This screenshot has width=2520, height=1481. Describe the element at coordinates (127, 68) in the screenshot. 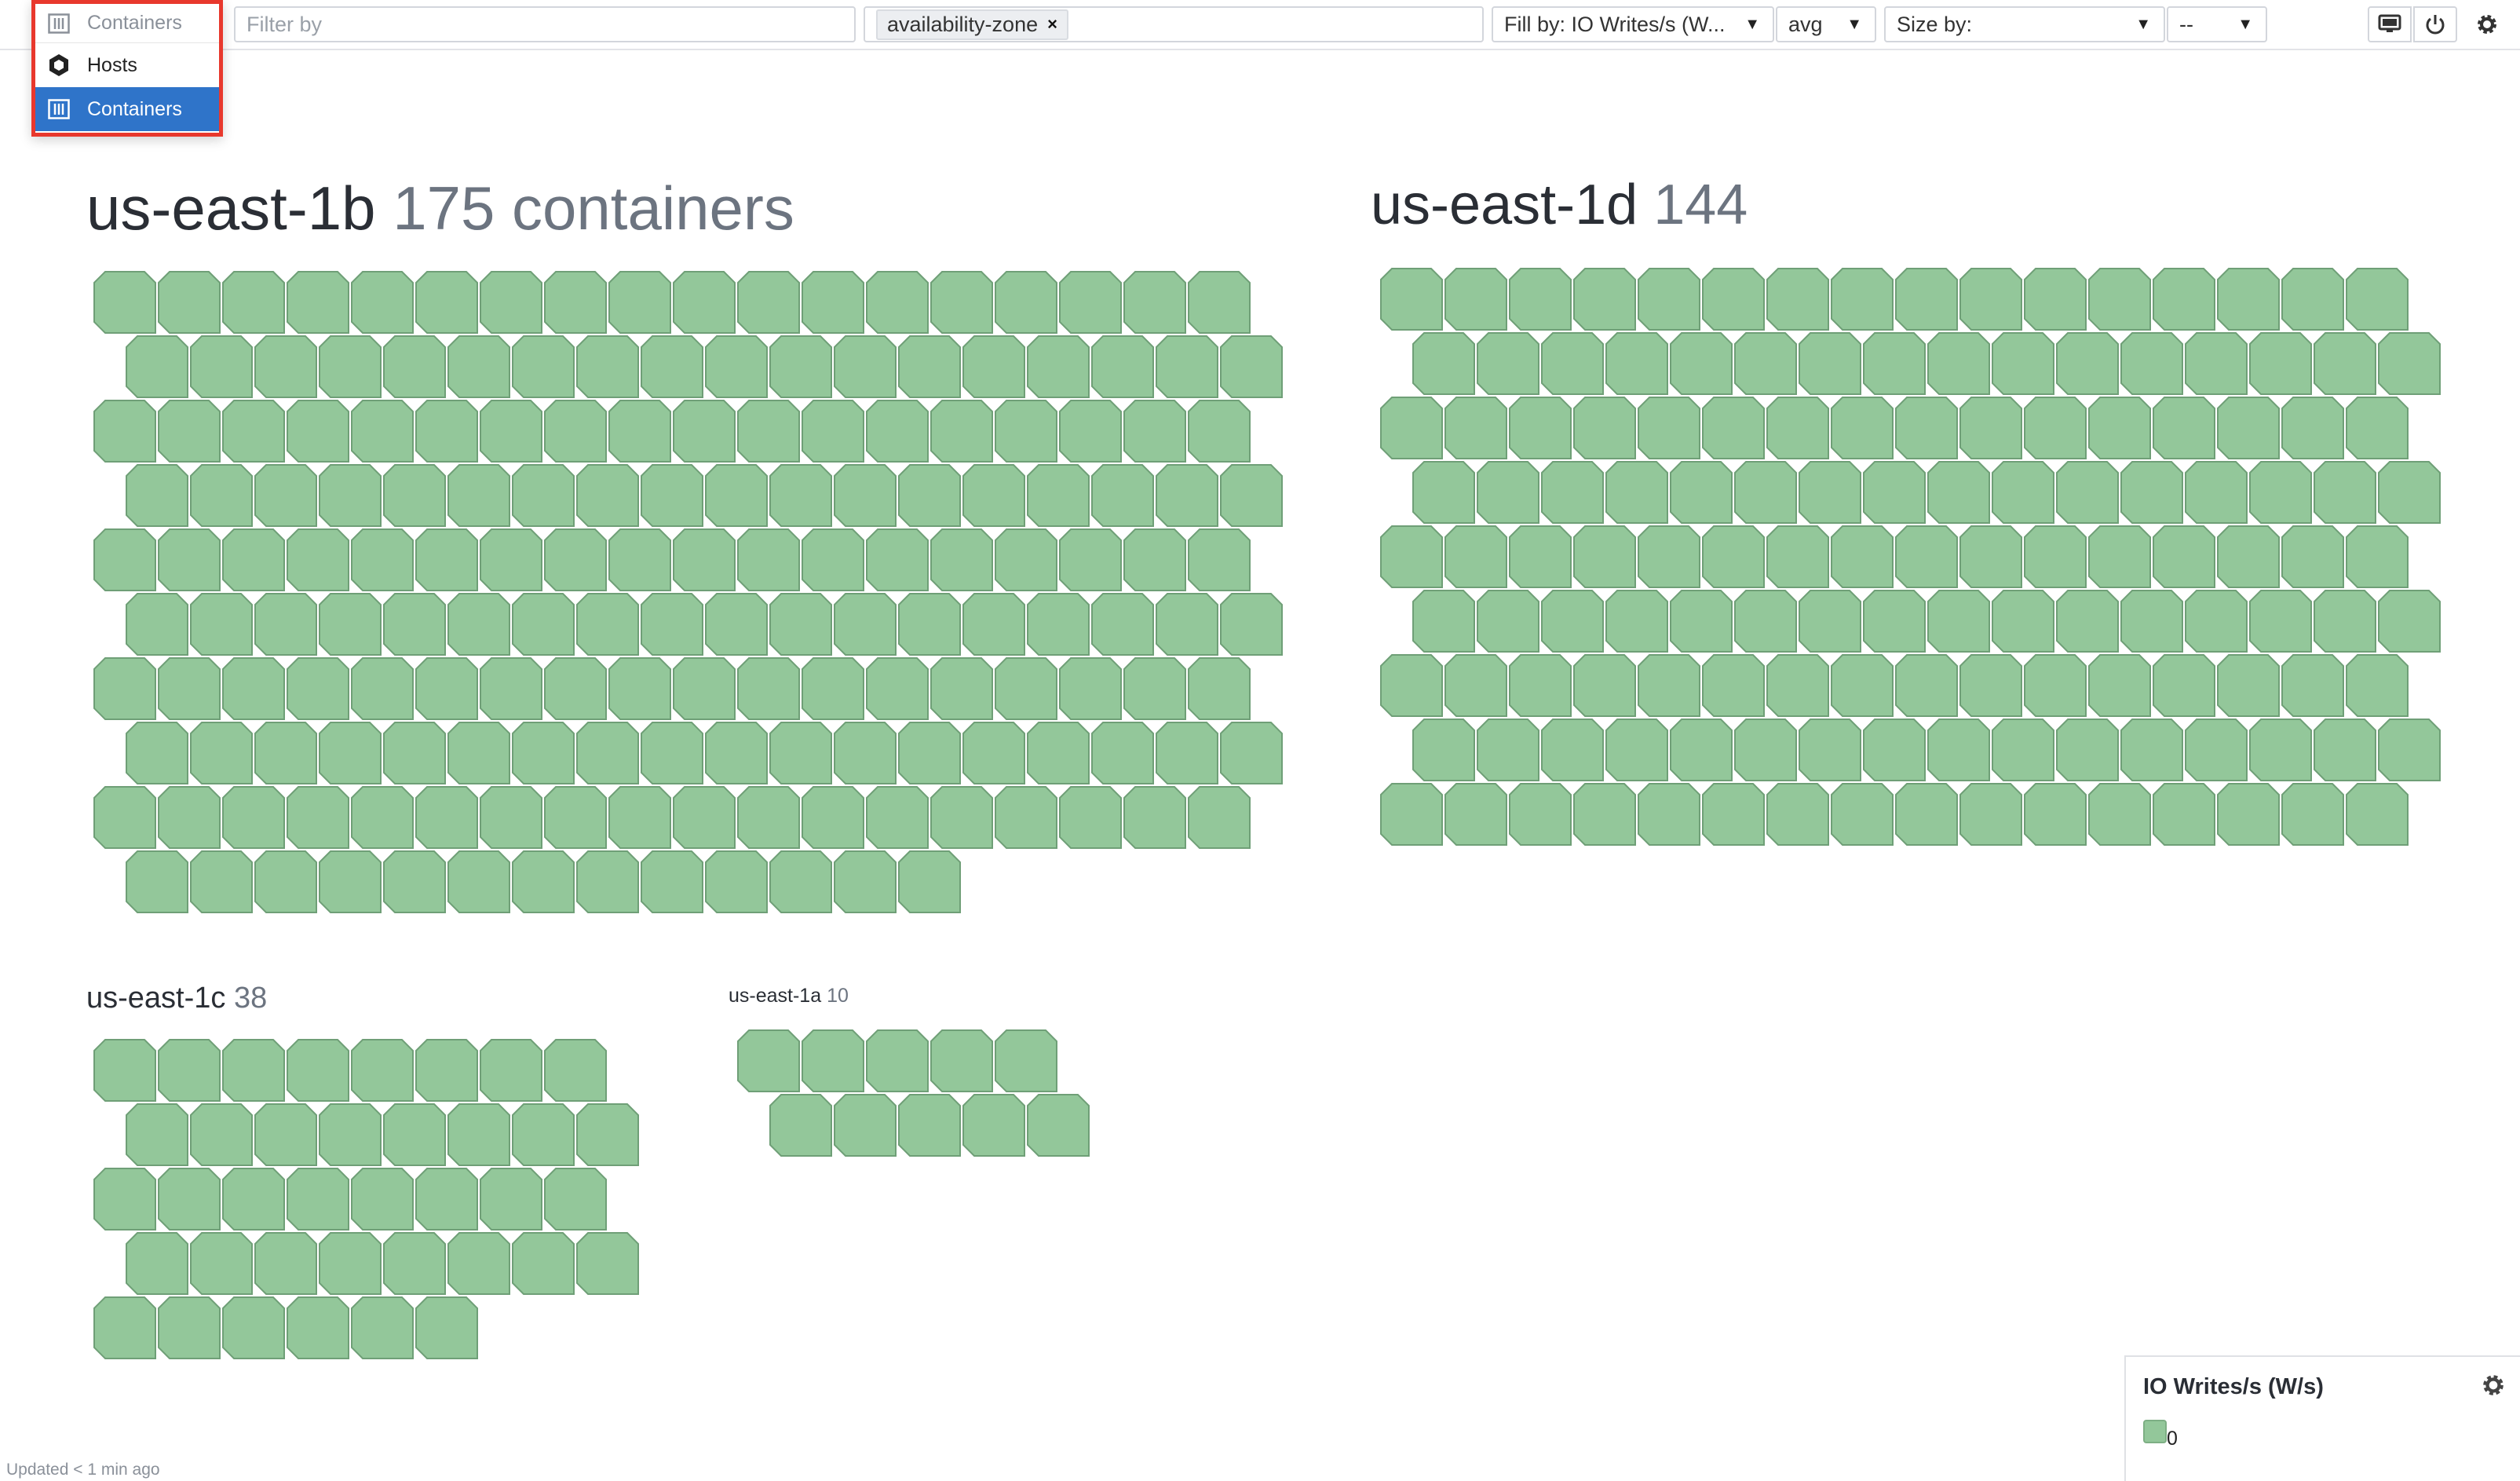

I see `type-dropdown: Containers Hosts Containers` at that location.